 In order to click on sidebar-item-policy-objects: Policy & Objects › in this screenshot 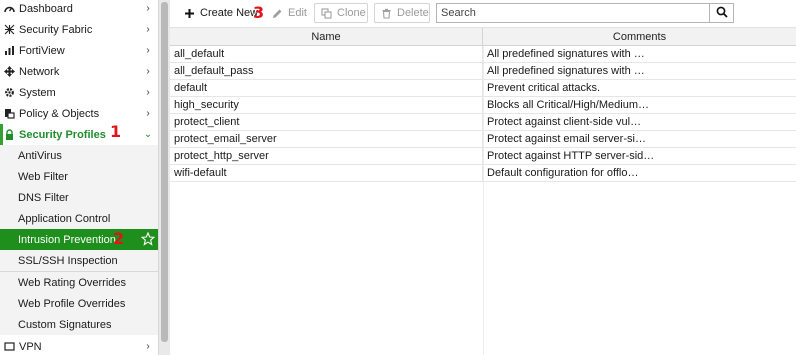, I will do `click(79, 113)`.